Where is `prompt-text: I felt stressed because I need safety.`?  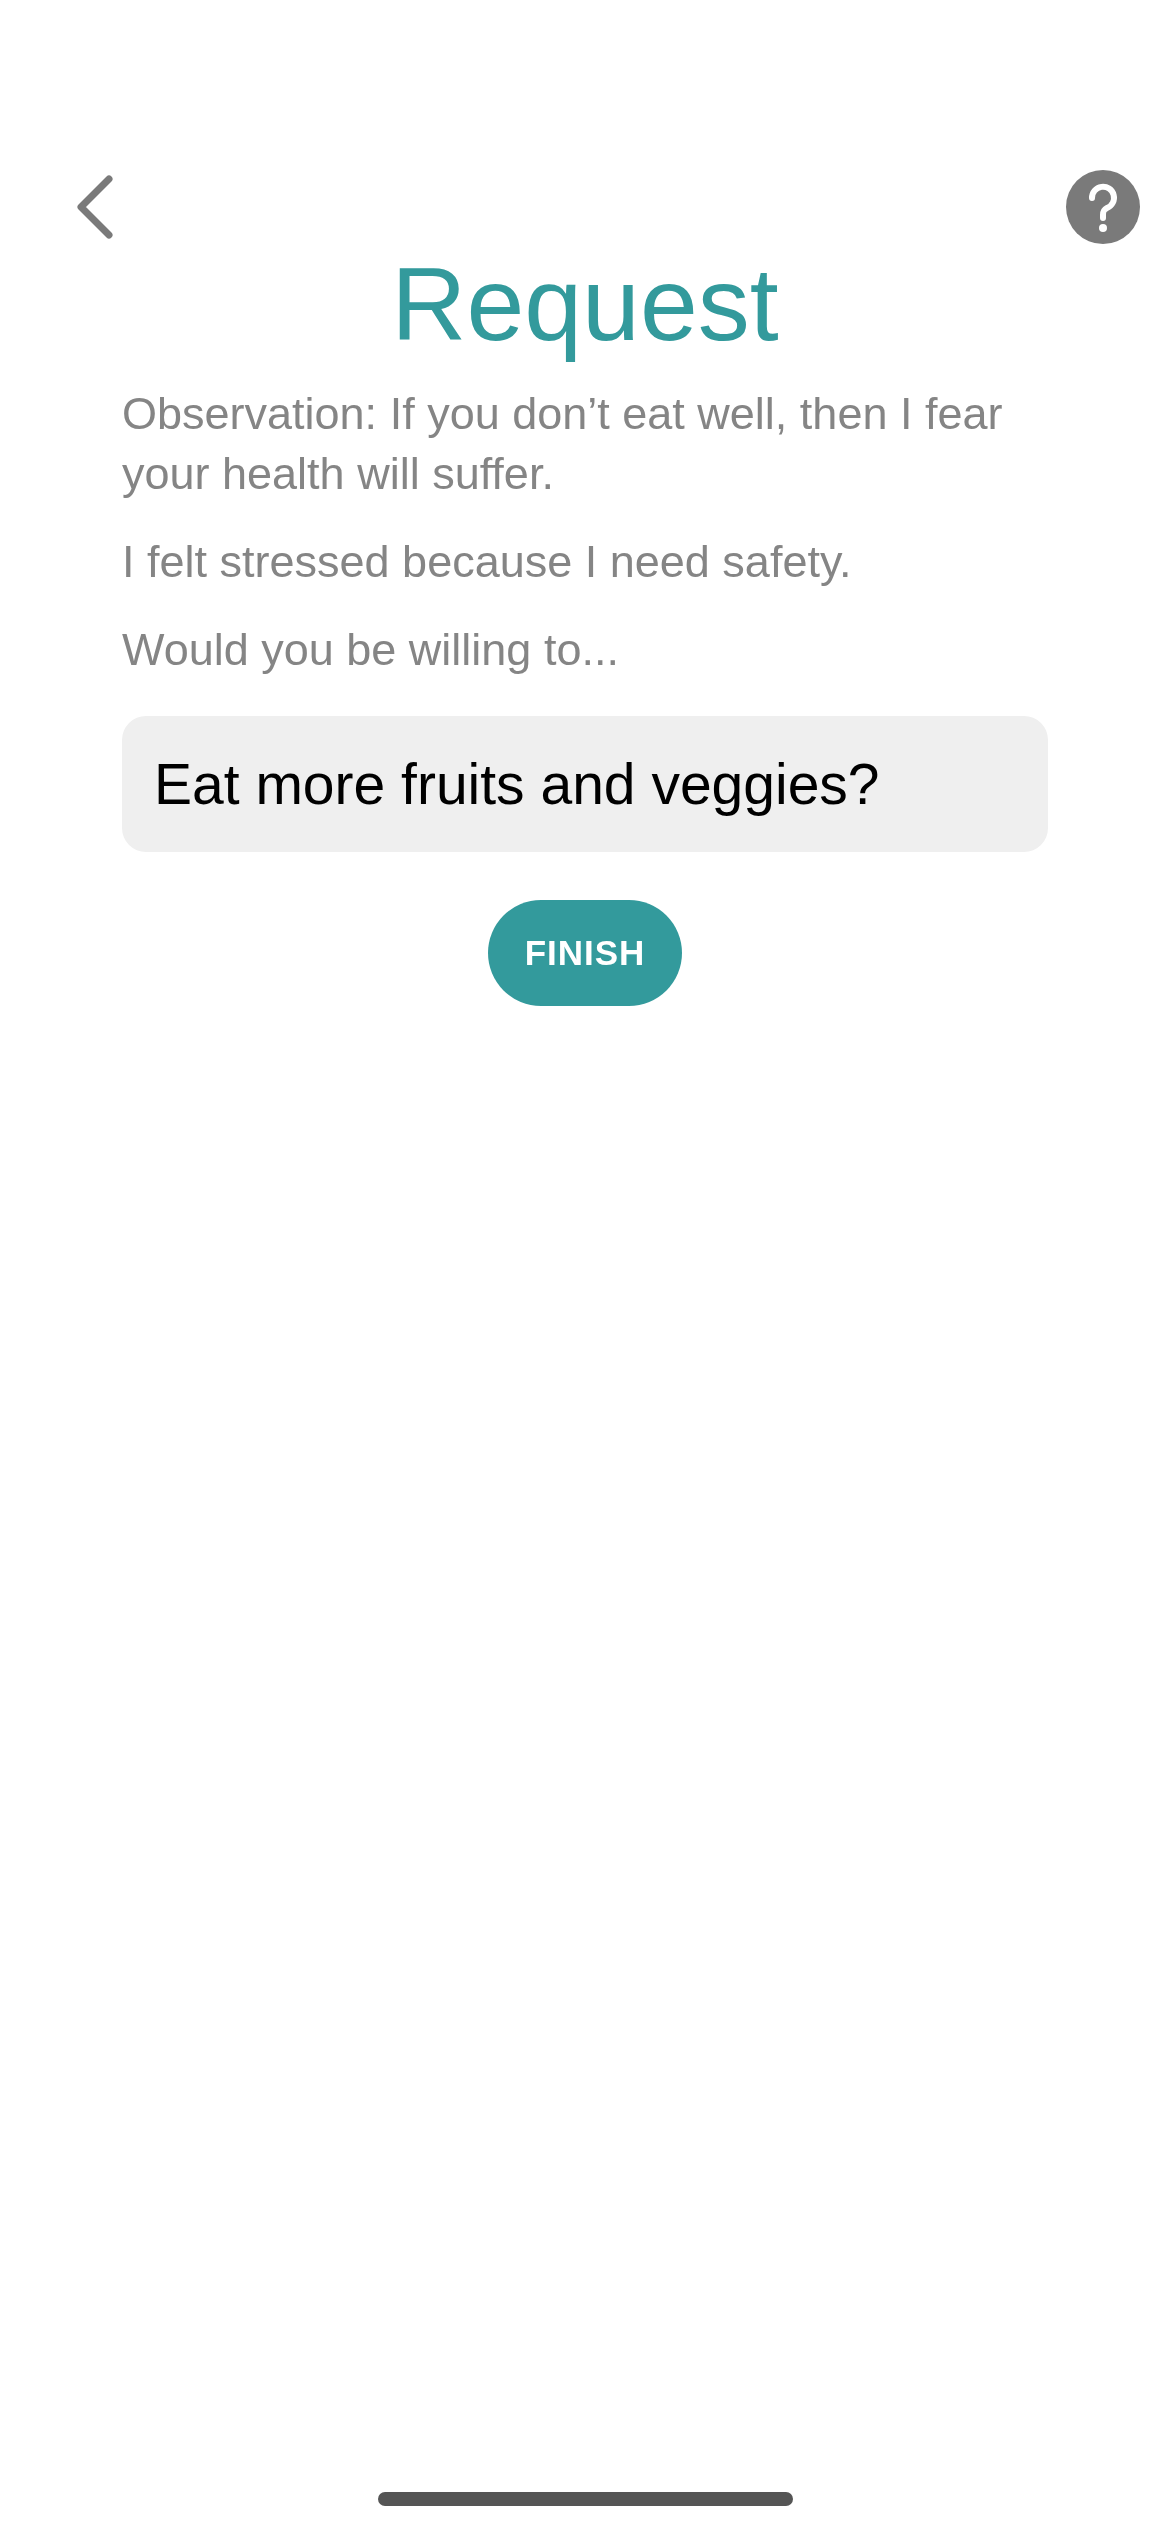
prompt-text: I felt stressed because I need safety. is located at coordinates (487, 562).